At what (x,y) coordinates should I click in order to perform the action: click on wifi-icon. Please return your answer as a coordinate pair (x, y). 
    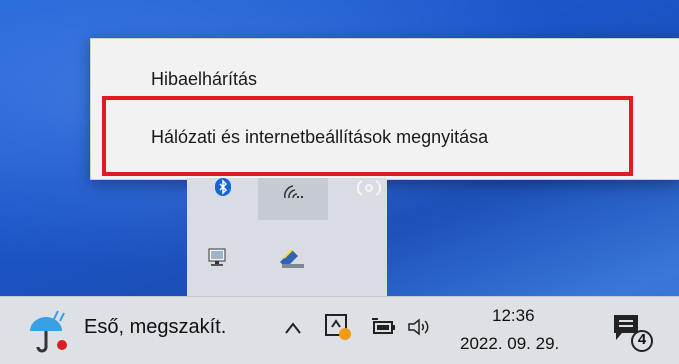
    Looking at the image, I should click on (294, 190).